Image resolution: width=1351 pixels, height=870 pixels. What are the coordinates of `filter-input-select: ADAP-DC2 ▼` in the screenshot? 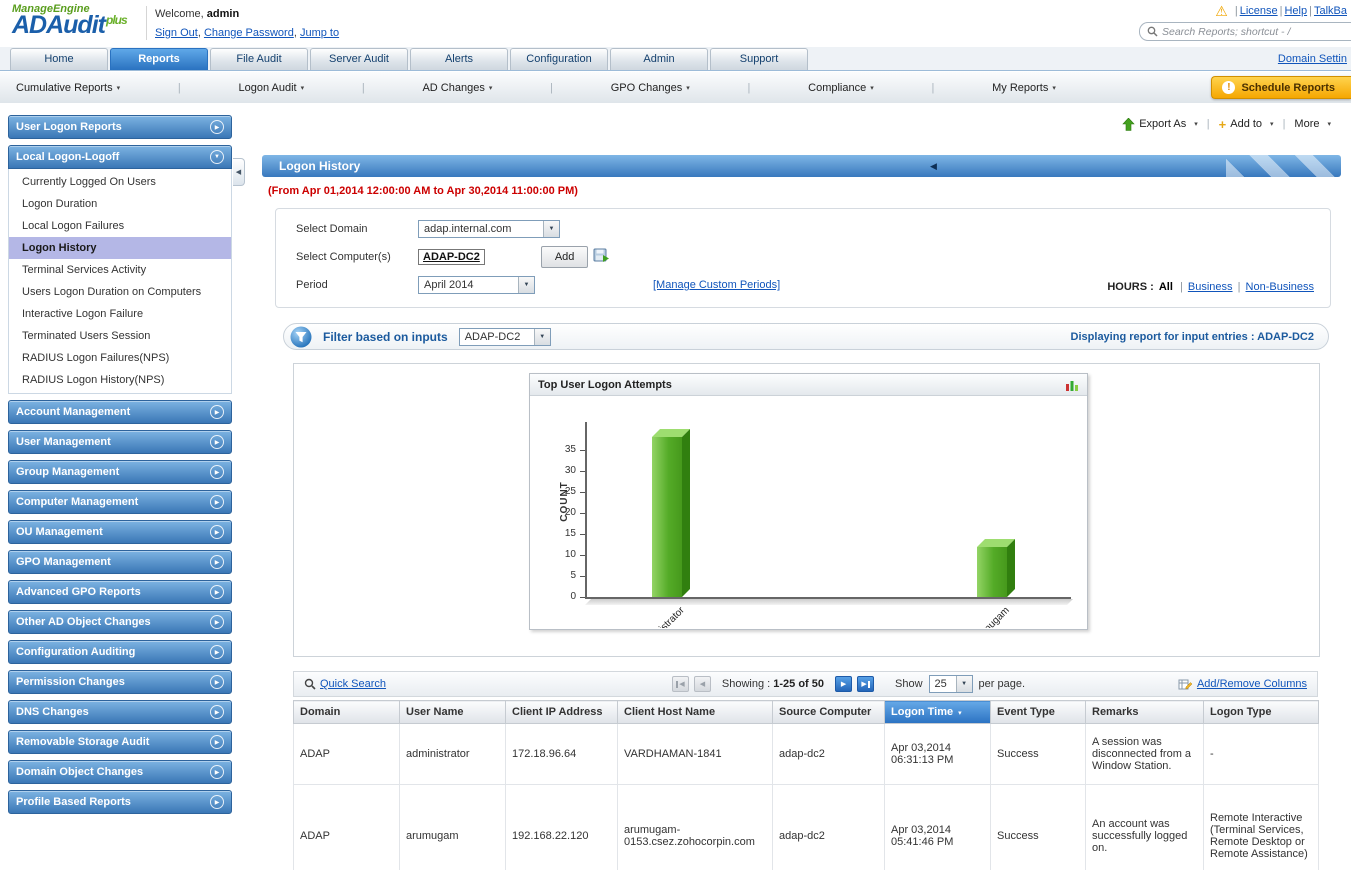 It's located at (504, 336).